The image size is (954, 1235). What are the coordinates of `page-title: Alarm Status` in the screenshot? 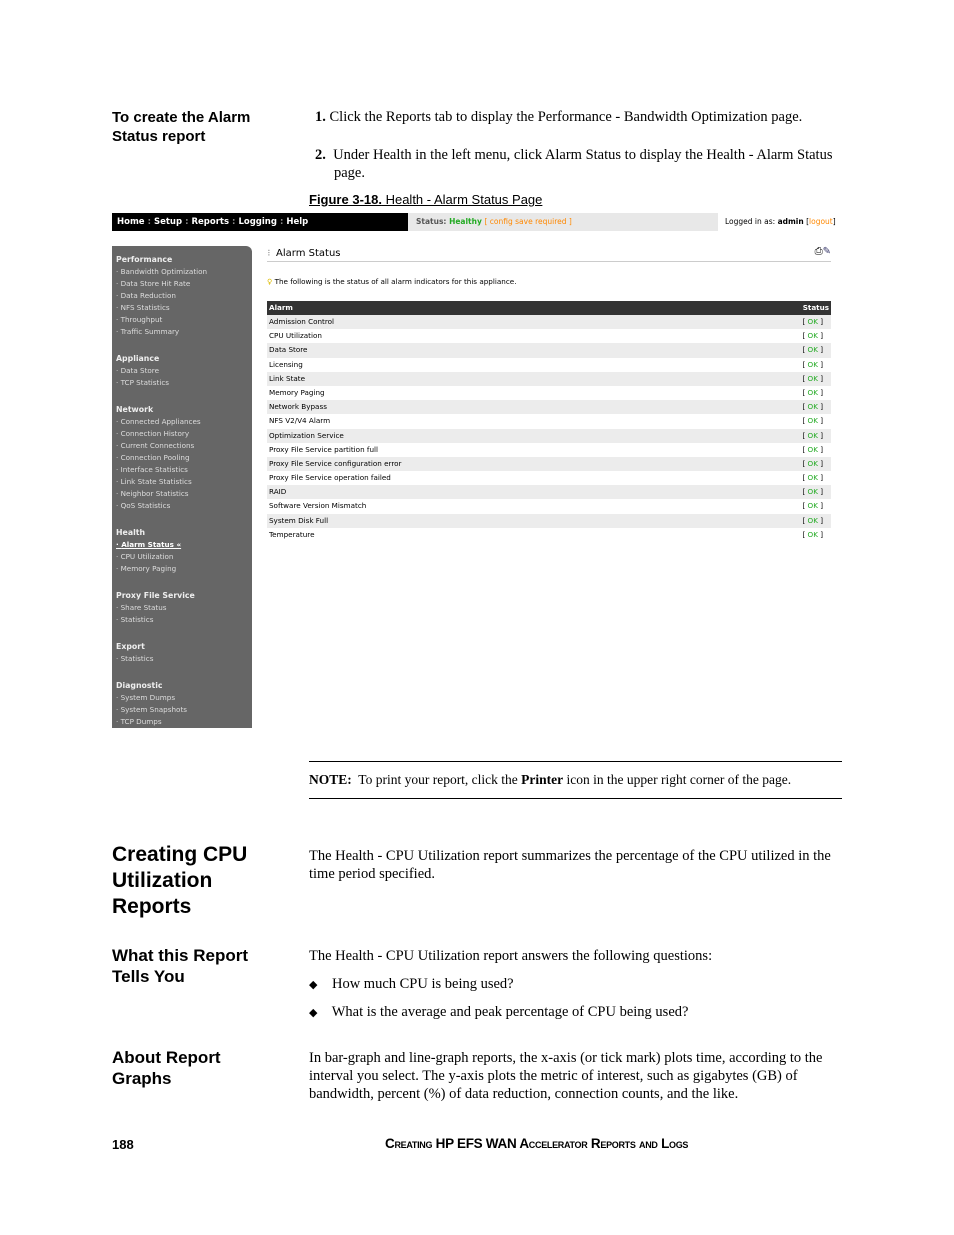 It's located at (308, 253).